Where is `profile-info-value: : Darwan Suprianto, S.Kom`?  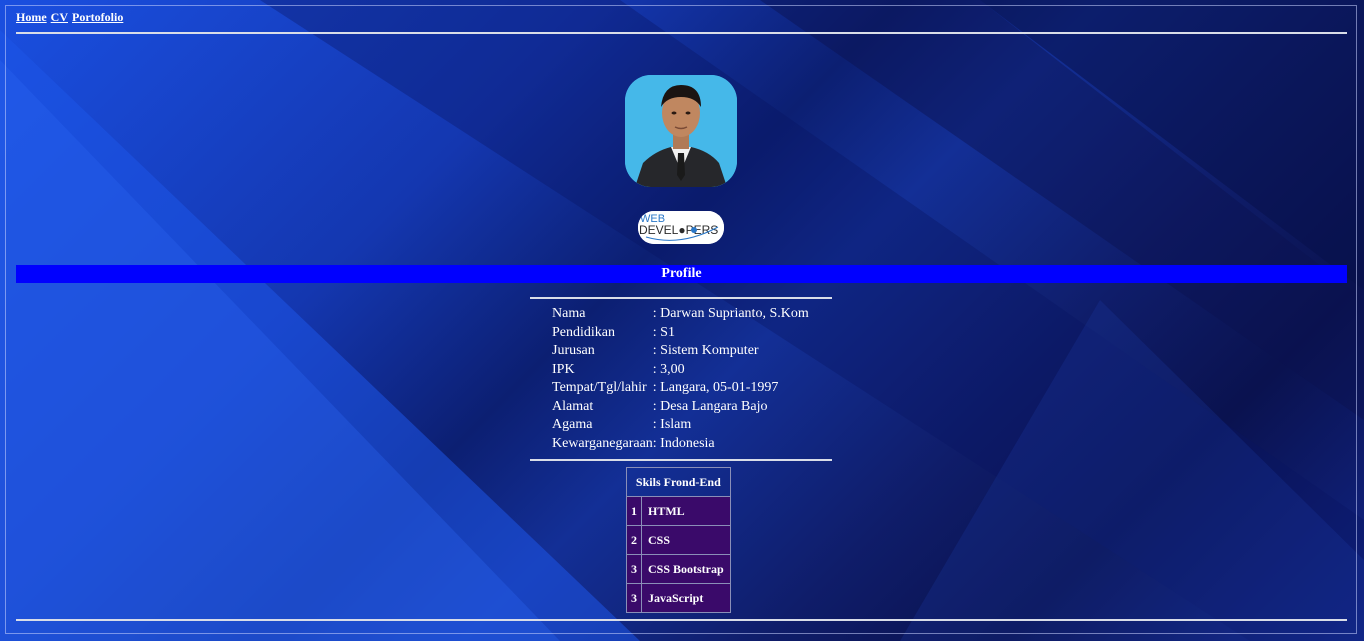 profile-info-value: : Darwan Suprianto, S.Kom is located at coordinates (730, 313).